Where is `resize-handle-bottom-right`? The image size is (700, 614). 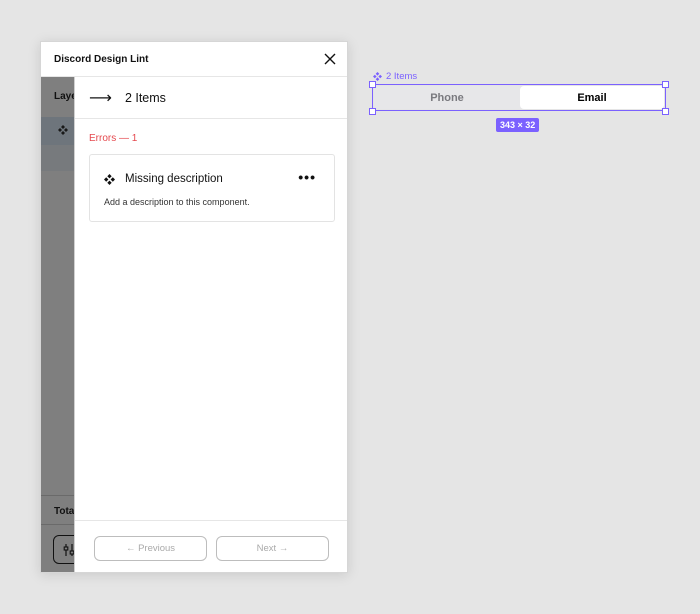
resize-handle-bottom-right is located at coordinates (665, 111).